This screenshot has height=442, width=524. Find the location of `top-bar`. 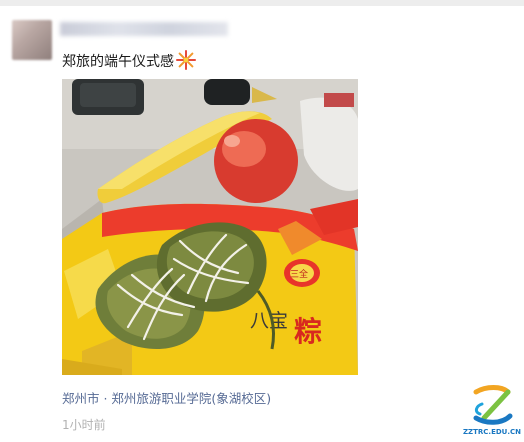

top-bar is located at coordinates (262, 3).